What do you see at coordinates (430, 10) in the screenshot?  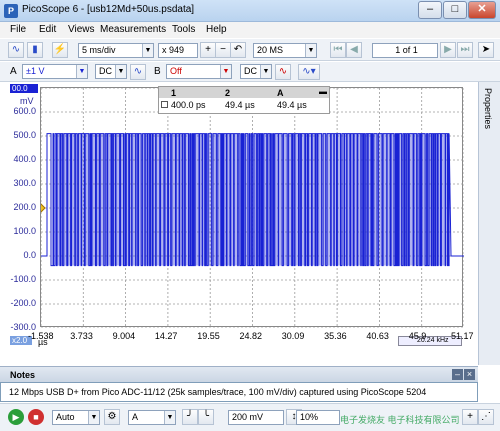 I see `minimize-button: –` at bounding box center [430, 10].